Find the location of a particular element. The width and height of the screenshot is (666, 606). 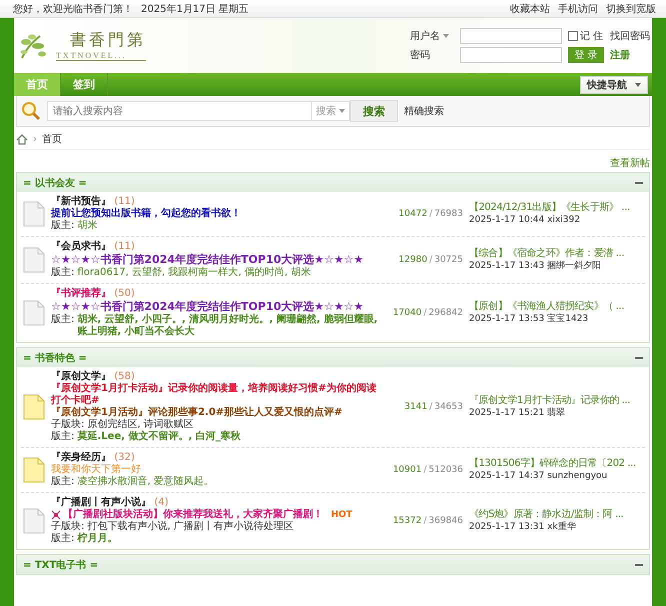

topic-count: (4) is located at coordinates (161, 502).